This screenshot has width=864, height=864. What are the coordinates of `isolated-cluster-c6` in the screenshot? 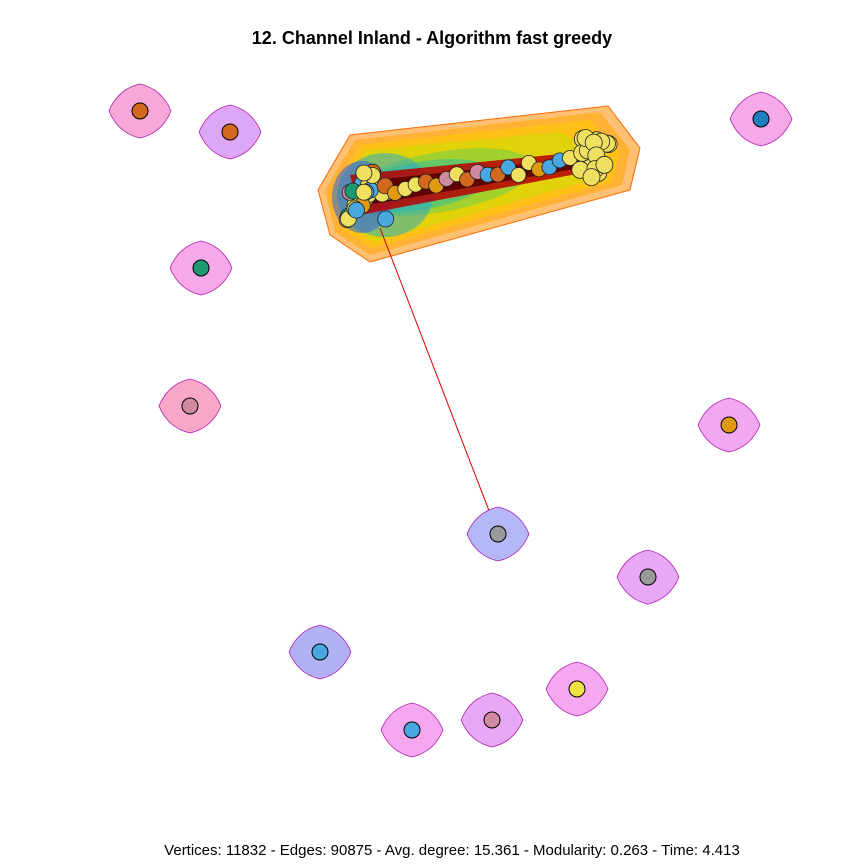 It's located at (729, 425).